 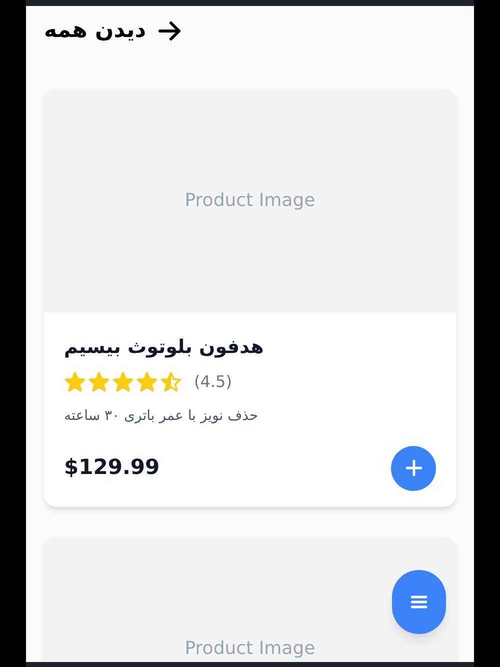 I want to click on arrow-right-icon, so click(x=170, y=31).